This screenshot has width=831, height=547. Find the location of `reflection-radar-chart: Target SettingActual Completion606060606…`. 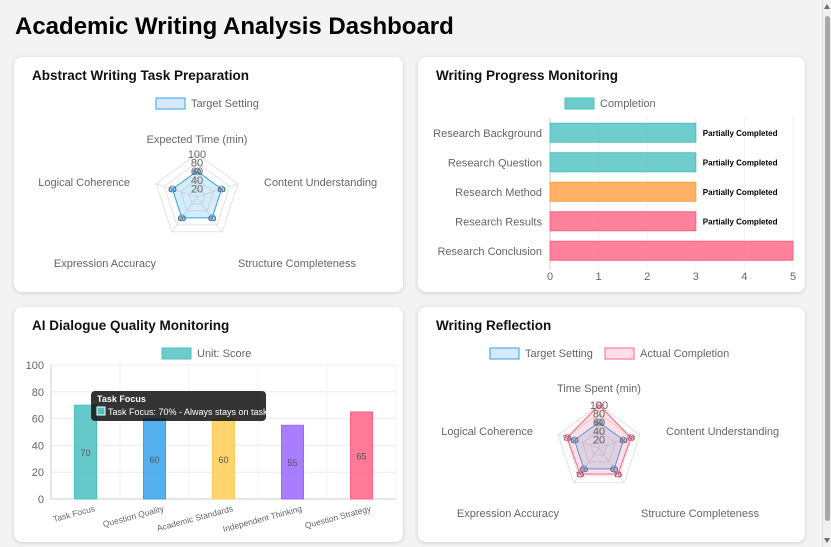

reflection-radar-chart: Target SettingActual Completion606060606… is located at coordinates (610, 433).